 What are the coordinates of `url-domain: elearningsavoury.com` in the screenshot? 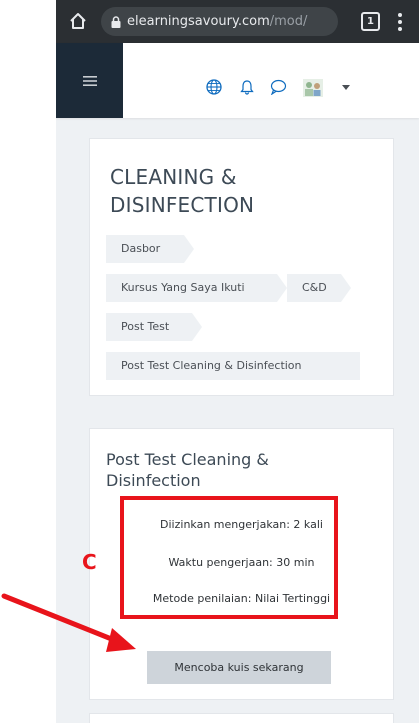 It's located at (198, 21).